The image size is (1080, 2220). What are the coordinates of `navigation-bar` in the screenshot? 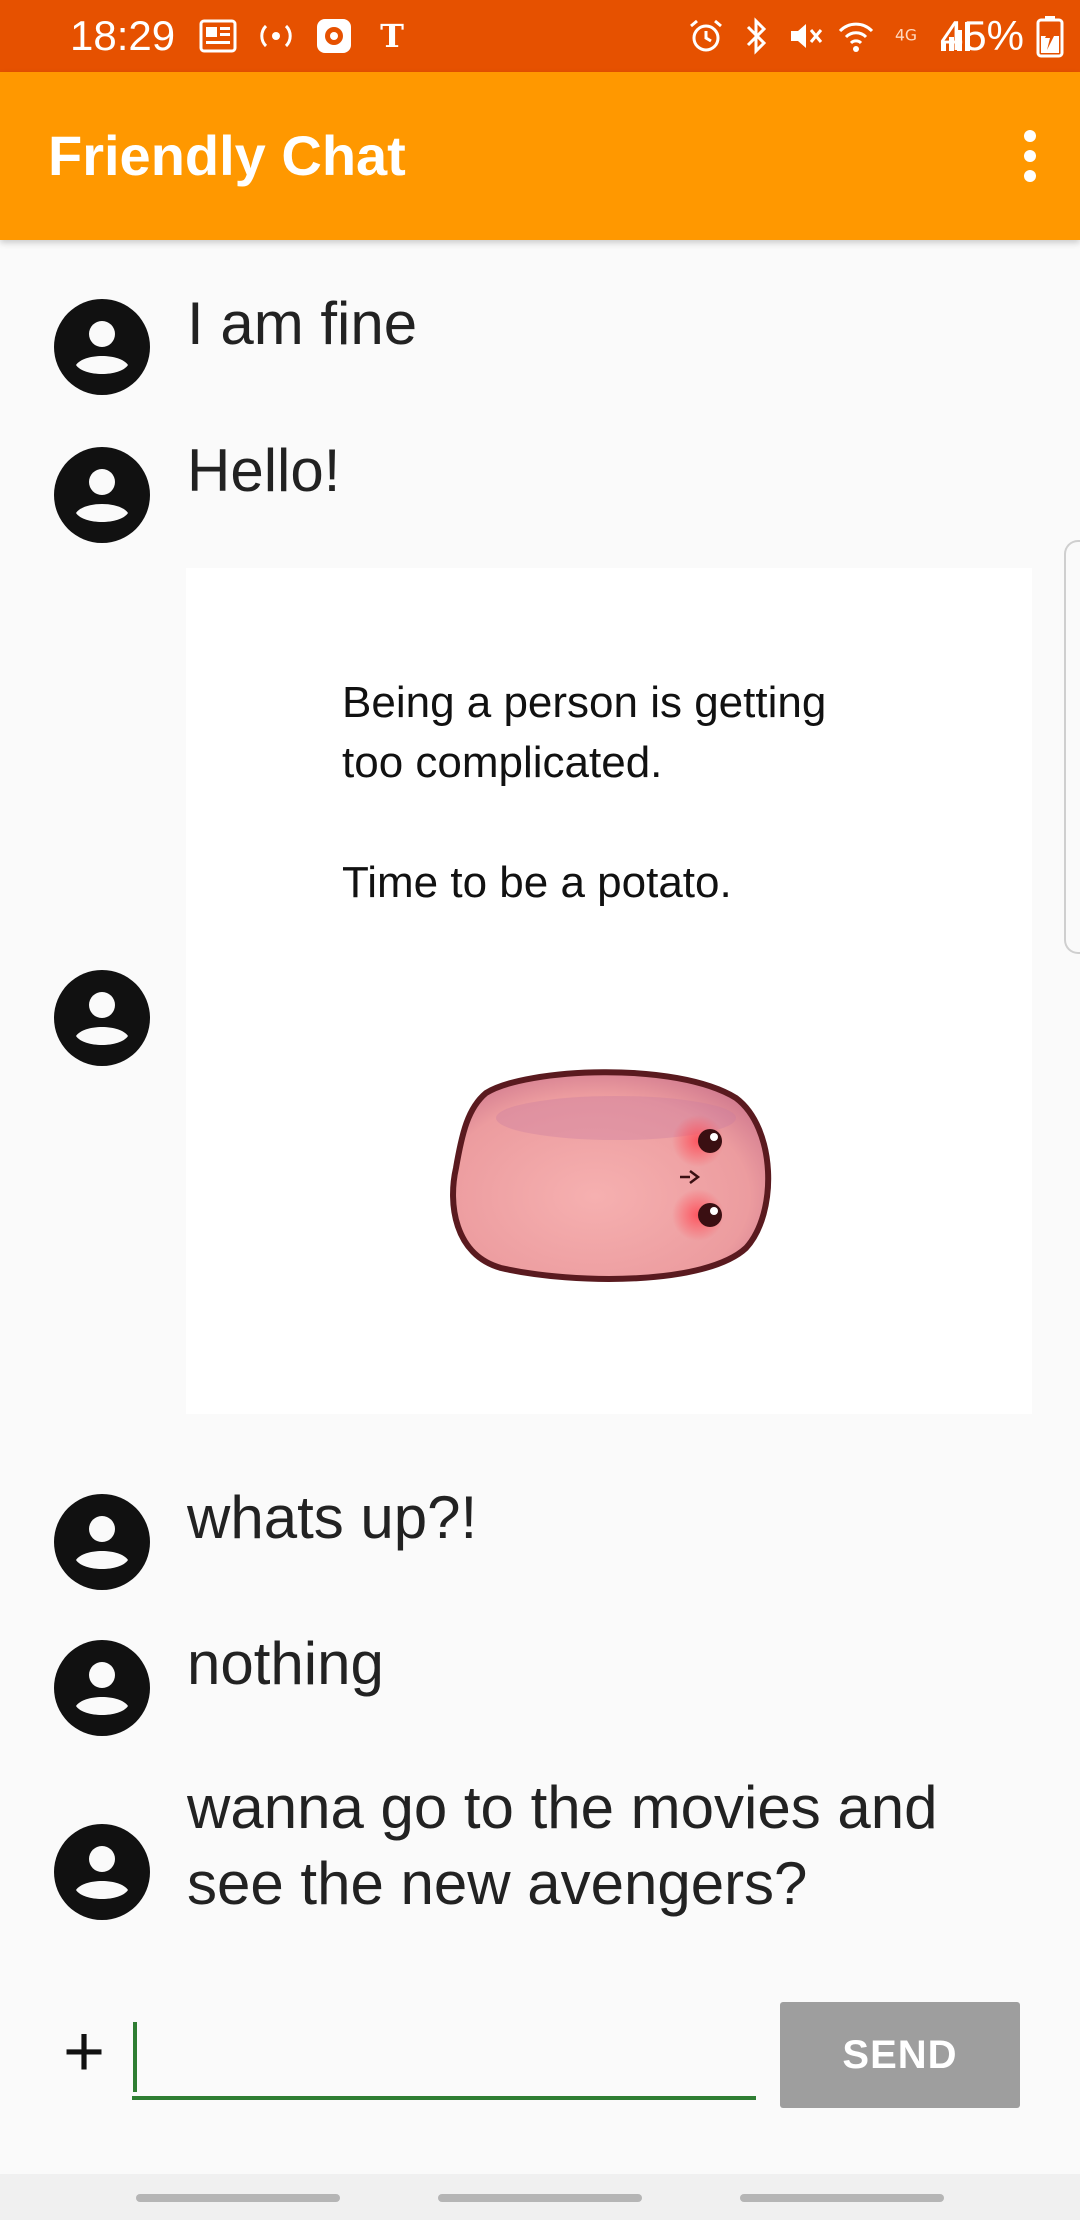 It's located at (540, 2197).